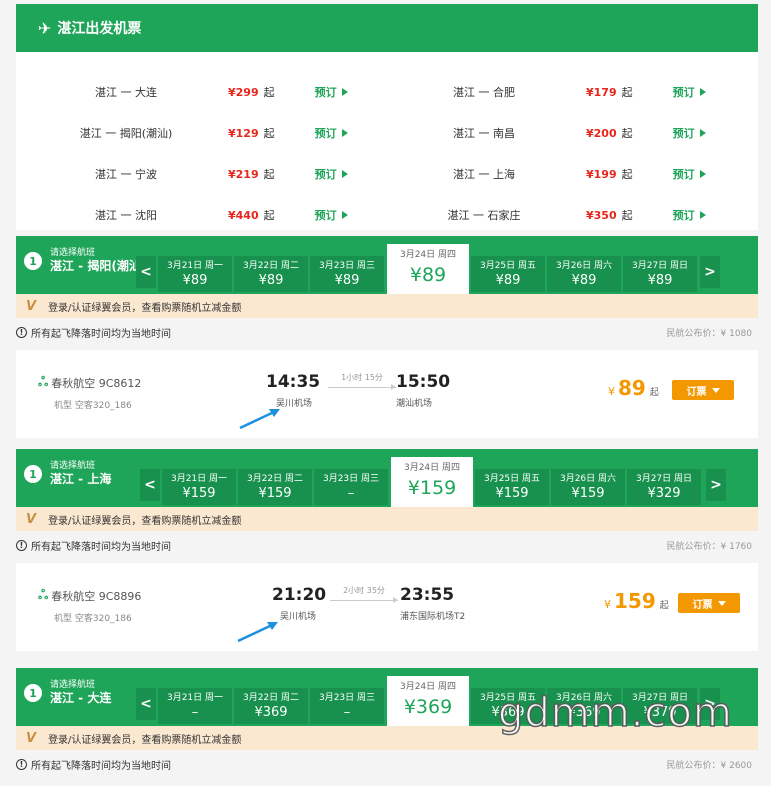 The height and width of the screenshot is (786, 771). I want to click on route-item: 湛江 一 大连 ¥299 起 预订, so click(212, 92).